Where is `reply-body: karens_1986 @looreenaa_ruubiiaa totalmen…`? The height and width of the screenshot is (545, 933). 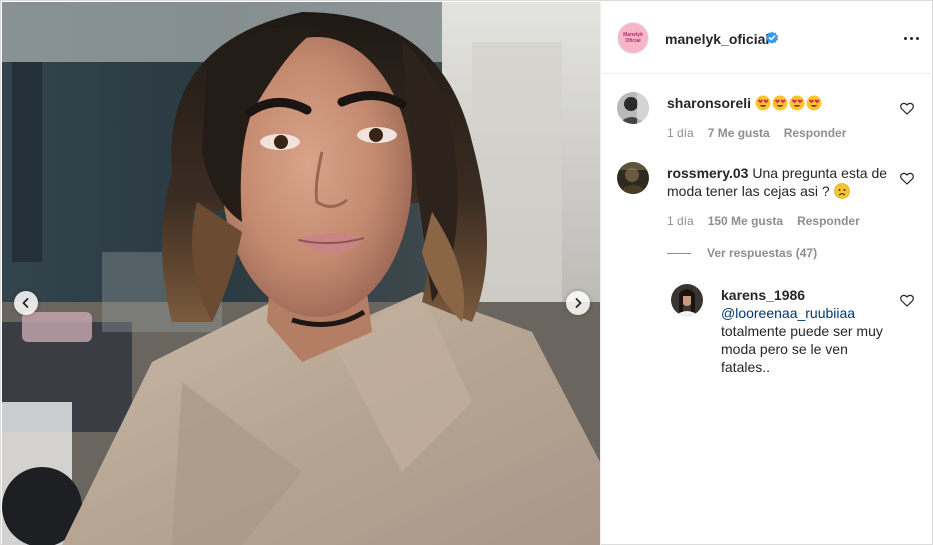 reply-body: karens_1986 @looreenaa_ruubiiaa totalmen… is located at coordinates (806, 331).